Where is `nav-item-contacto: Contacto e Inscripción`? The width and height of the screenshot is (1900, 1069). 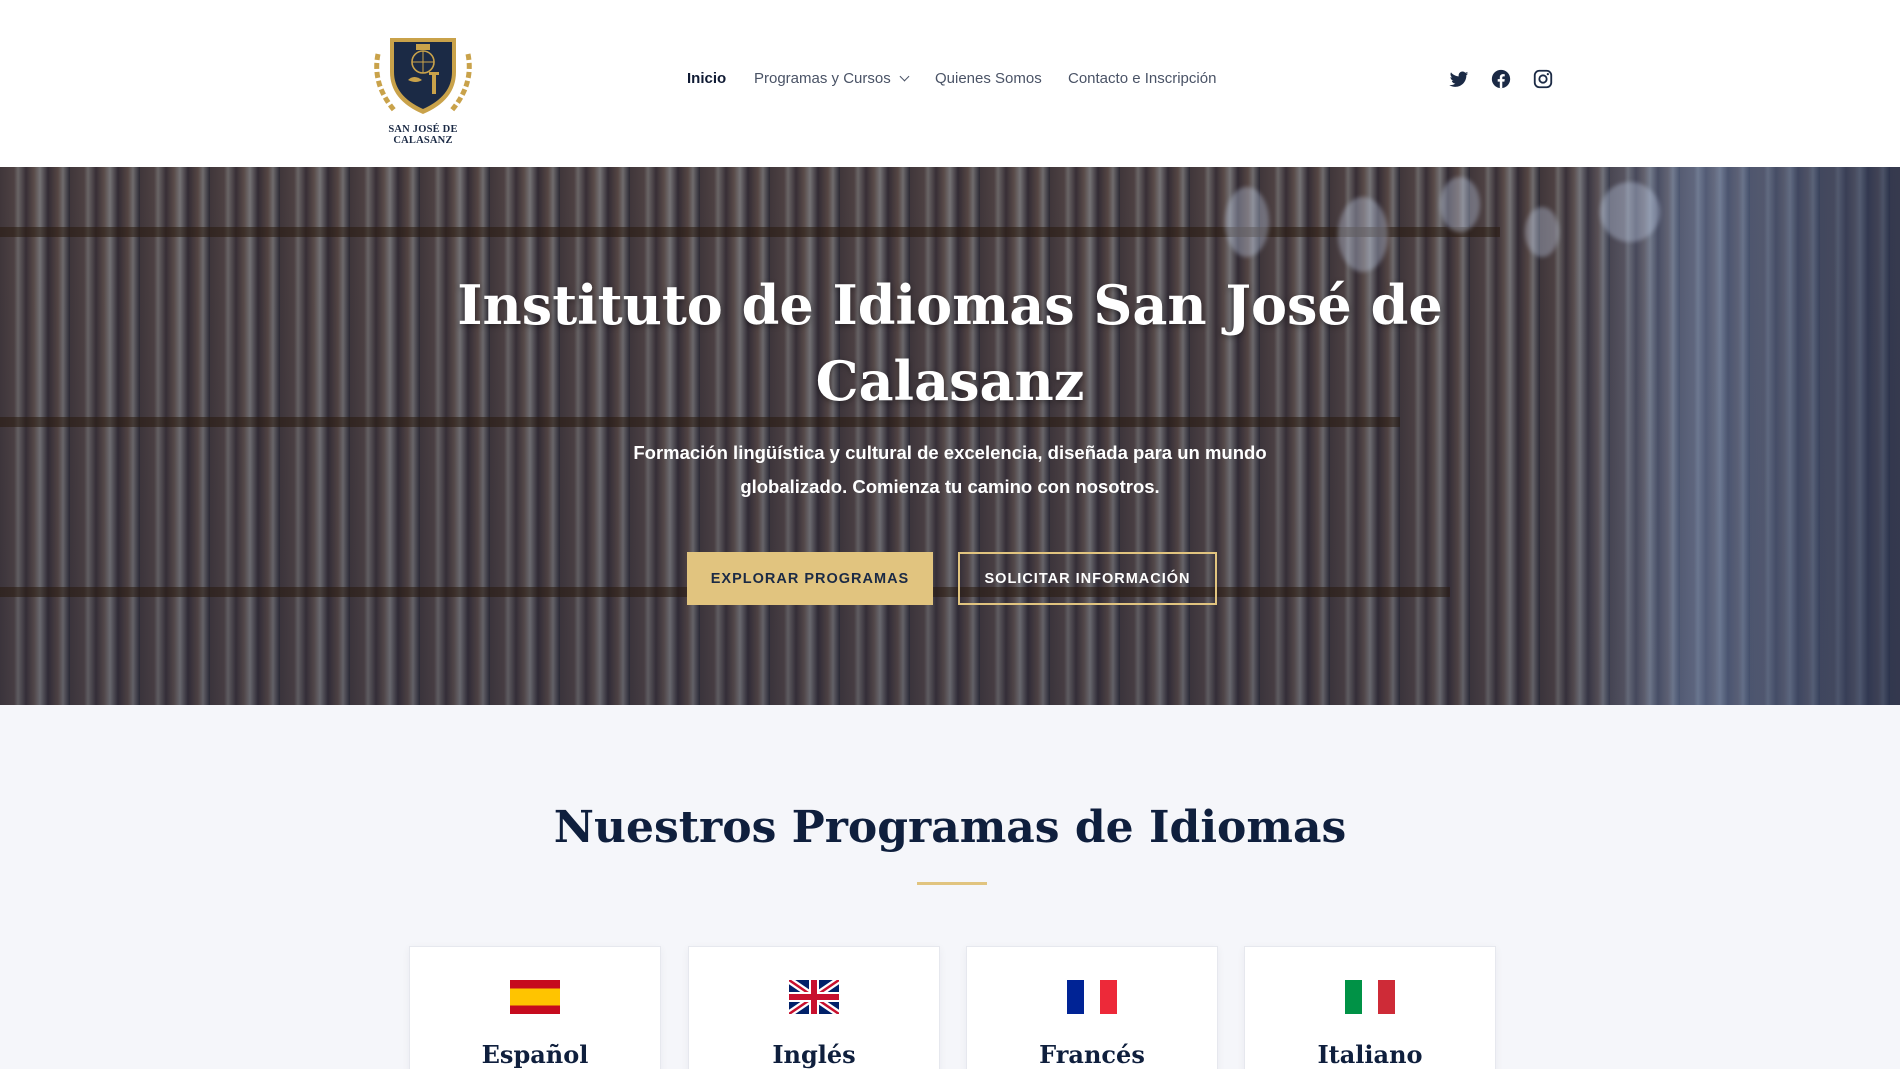 nav-item-contacto: Contacto e Inscripción is located at coordinates (1142, 78).